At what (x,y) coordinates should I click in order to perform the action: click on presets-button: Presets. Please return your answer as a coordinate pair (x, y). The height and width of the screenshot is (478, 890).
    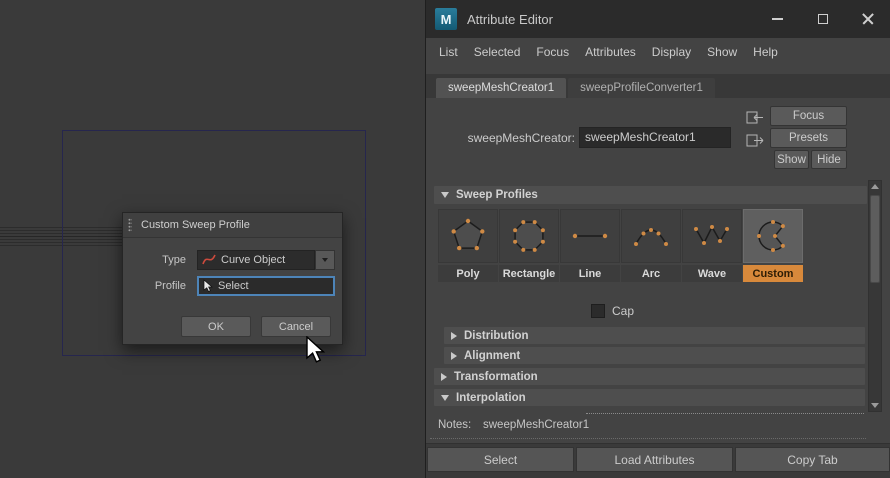
    Looking at the image, I should click on (808, 138).